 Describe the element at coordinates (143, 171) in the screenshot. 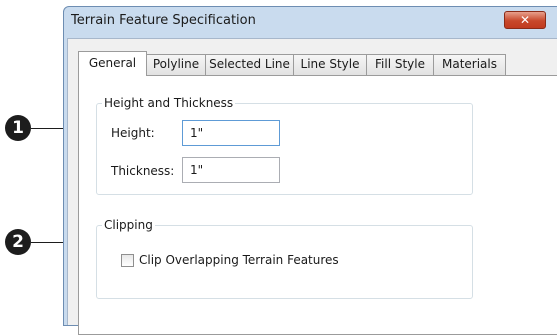

I see `thickness-label: Thickness:` at that location.